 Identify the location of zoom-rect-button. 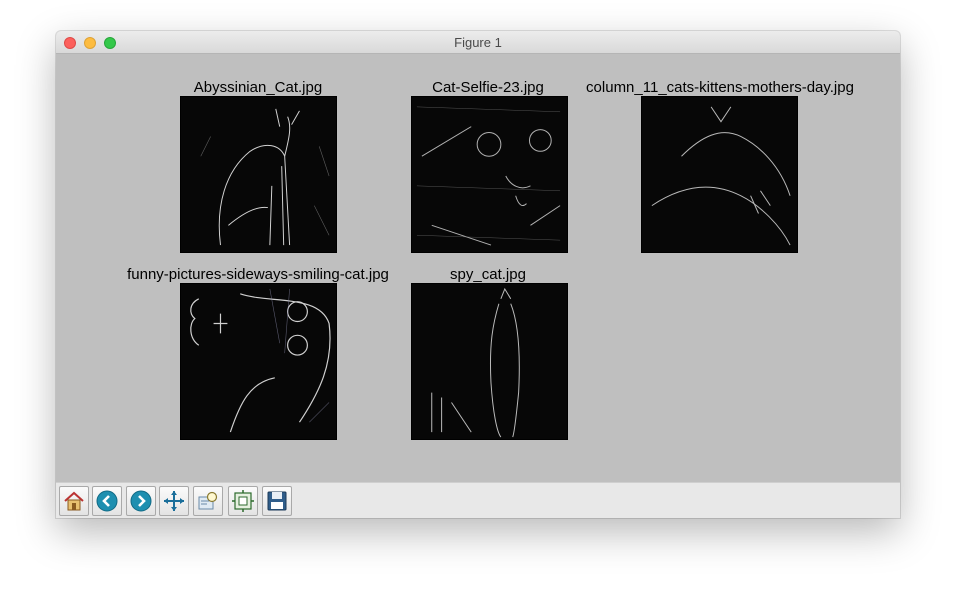
(208, 501).